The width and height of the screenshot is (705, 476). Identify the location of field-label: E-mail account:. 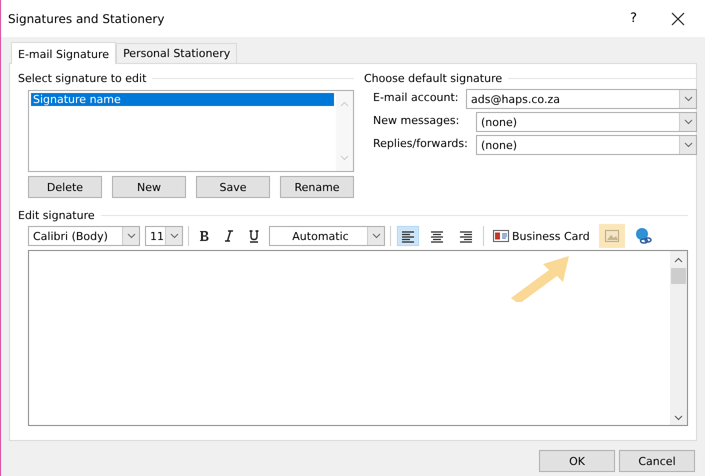
(416, 97).